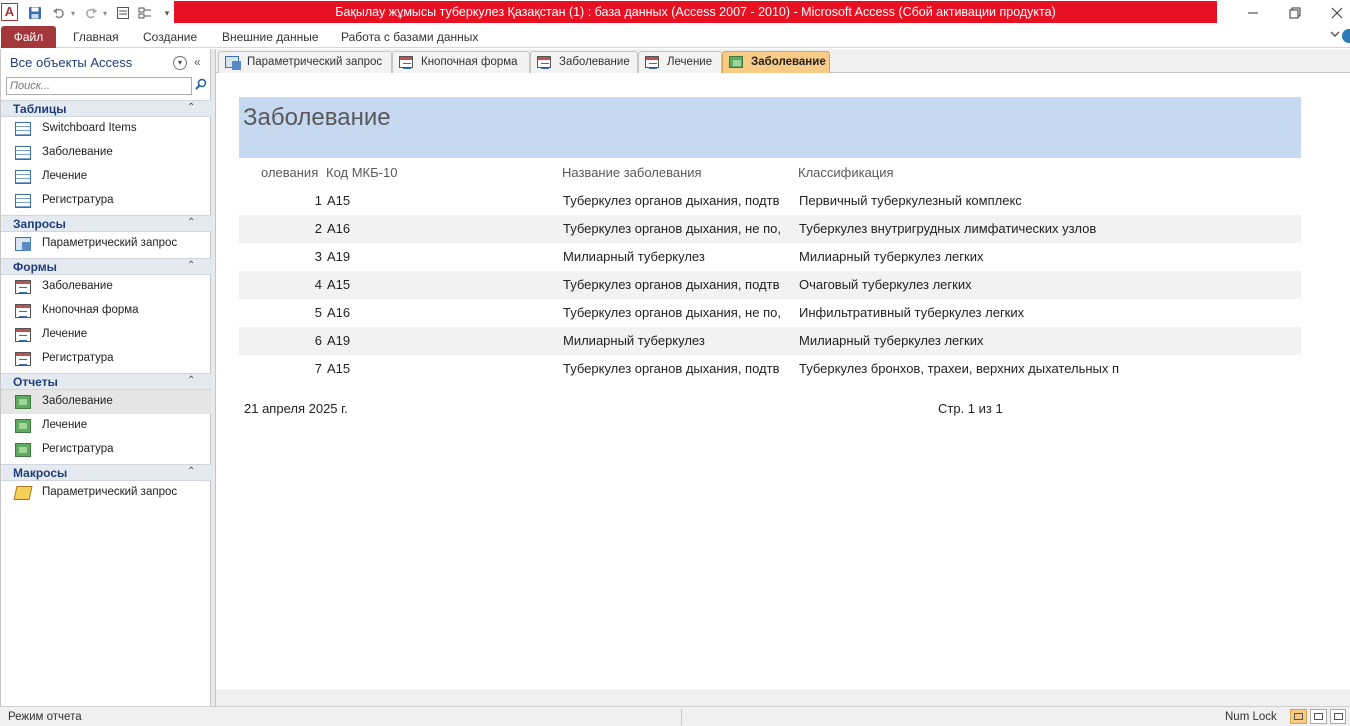 Image resolution: width=1350 pixels, height=726 pixels. What do you see at coordinates (675, 716) in the screenshot?
I see `status-bar: Режим отчета Num Lock` at bounding box center [675, 716].